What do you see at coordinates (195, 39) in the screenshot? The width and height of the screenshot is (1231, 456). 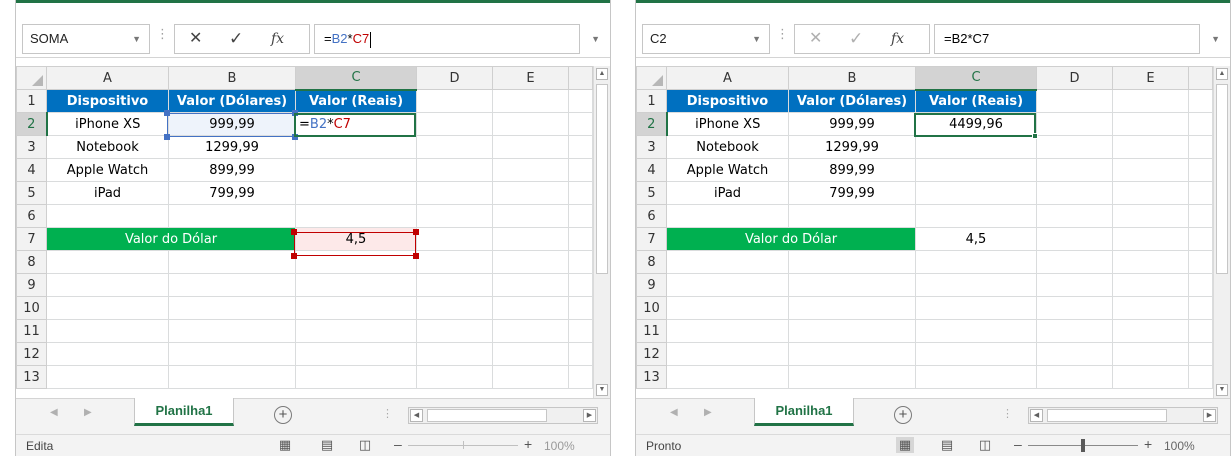 I see `cancel-icon: ✕` at bounding box center [195, 39].